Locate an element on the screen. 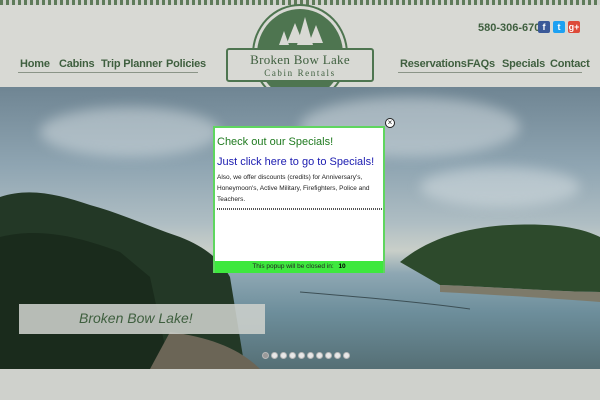  nav-specials: Specials is located at coordinates (523, 64).